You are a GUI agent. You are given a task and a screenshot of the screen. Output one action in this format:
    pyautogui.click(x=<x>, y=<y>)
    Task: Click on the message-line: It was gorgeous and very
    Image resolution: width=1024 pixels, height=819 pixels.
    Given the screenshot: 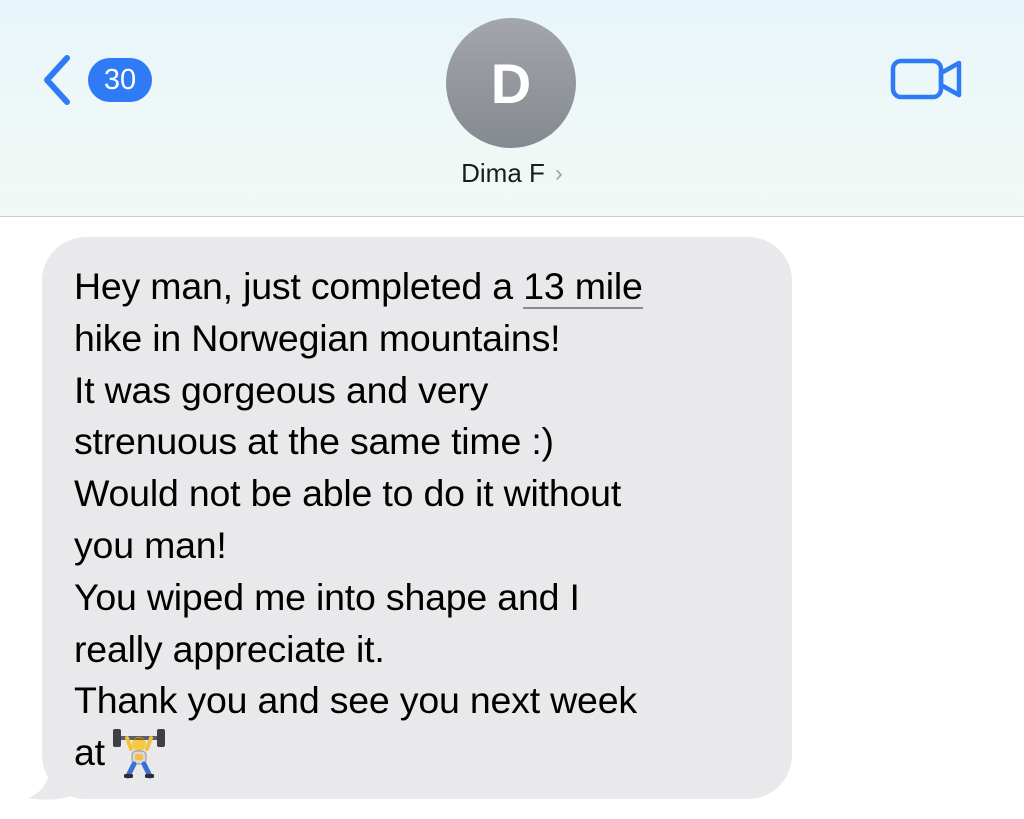 What is the action you would take?
    pyautogui.click(x=281, y=389)
    